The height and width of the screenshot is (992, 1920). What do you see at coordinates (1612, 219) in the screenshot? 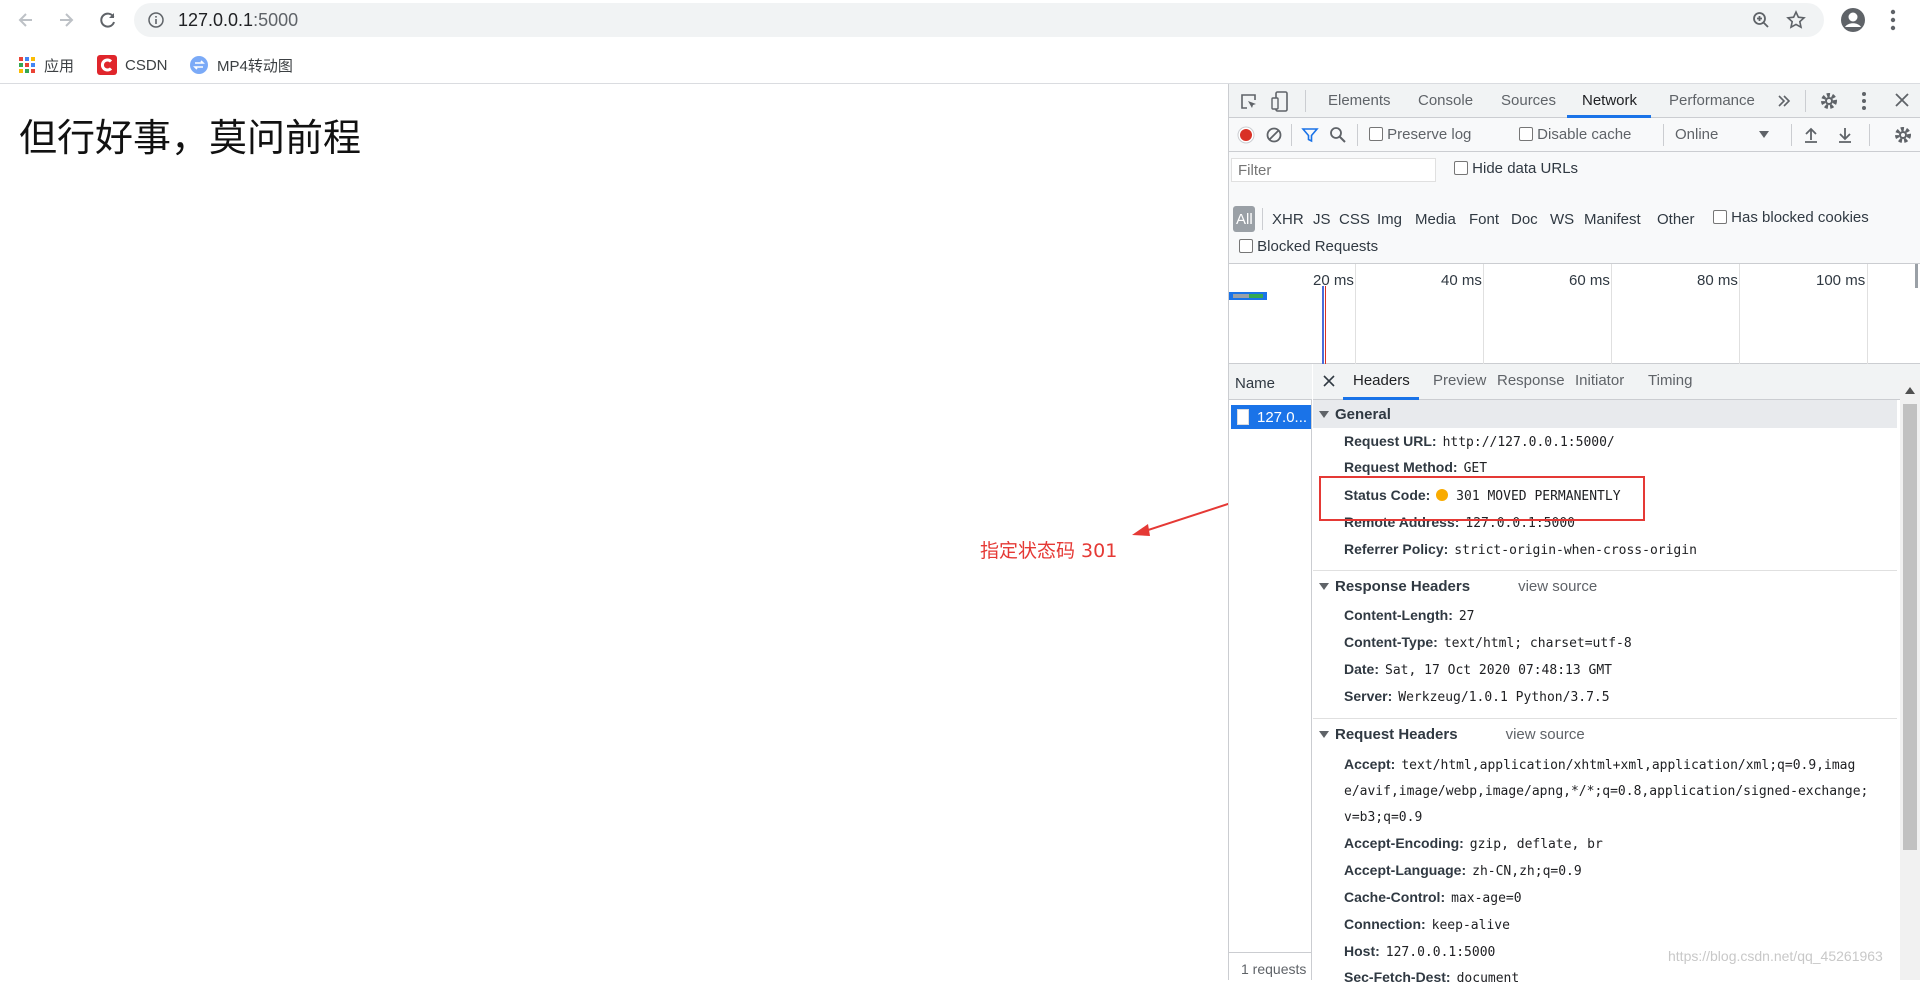
I see `filter-type-manifest: Manifest` at bounding box center [1612, 219].